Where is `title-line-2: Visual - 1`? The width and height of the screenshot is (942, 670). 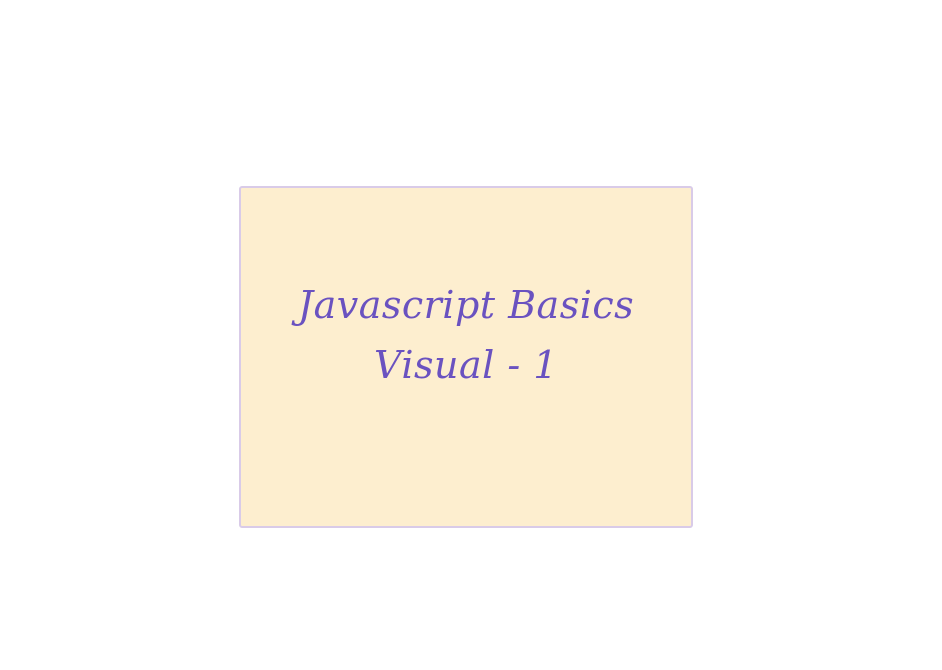
title-line-2: Visual - 1 is located at coordinates (466, 365).